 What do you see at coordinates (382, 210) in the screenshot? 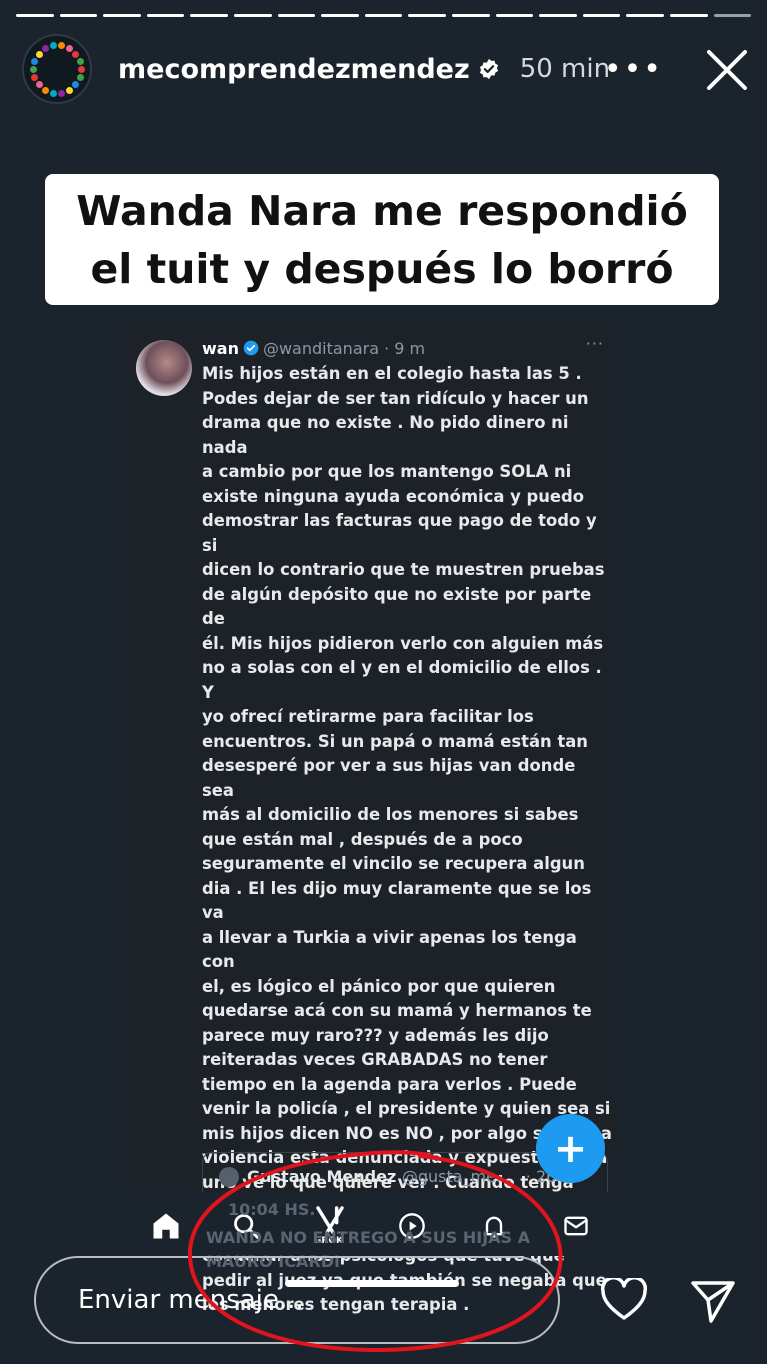
I see `title-line-1: Wanda Nara me respondió` at bounding box center [382, 210].